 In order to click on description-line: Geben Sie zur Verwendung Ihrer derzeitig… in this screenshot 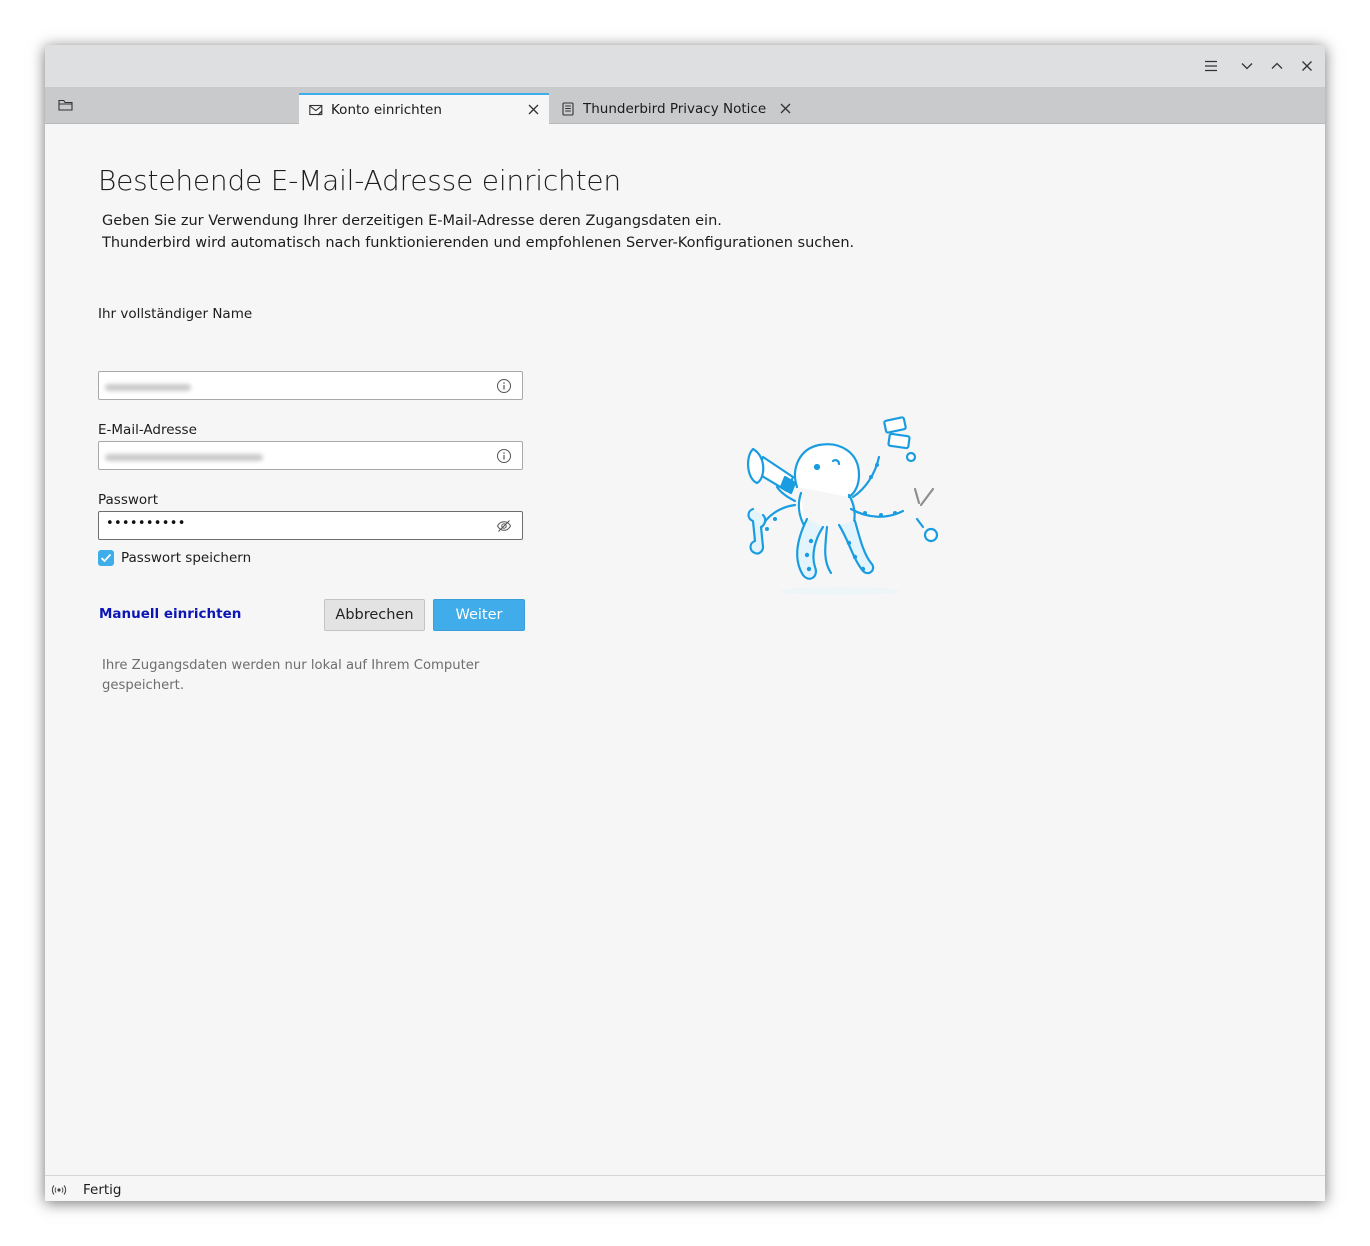, I will do `click(412, 221)`.